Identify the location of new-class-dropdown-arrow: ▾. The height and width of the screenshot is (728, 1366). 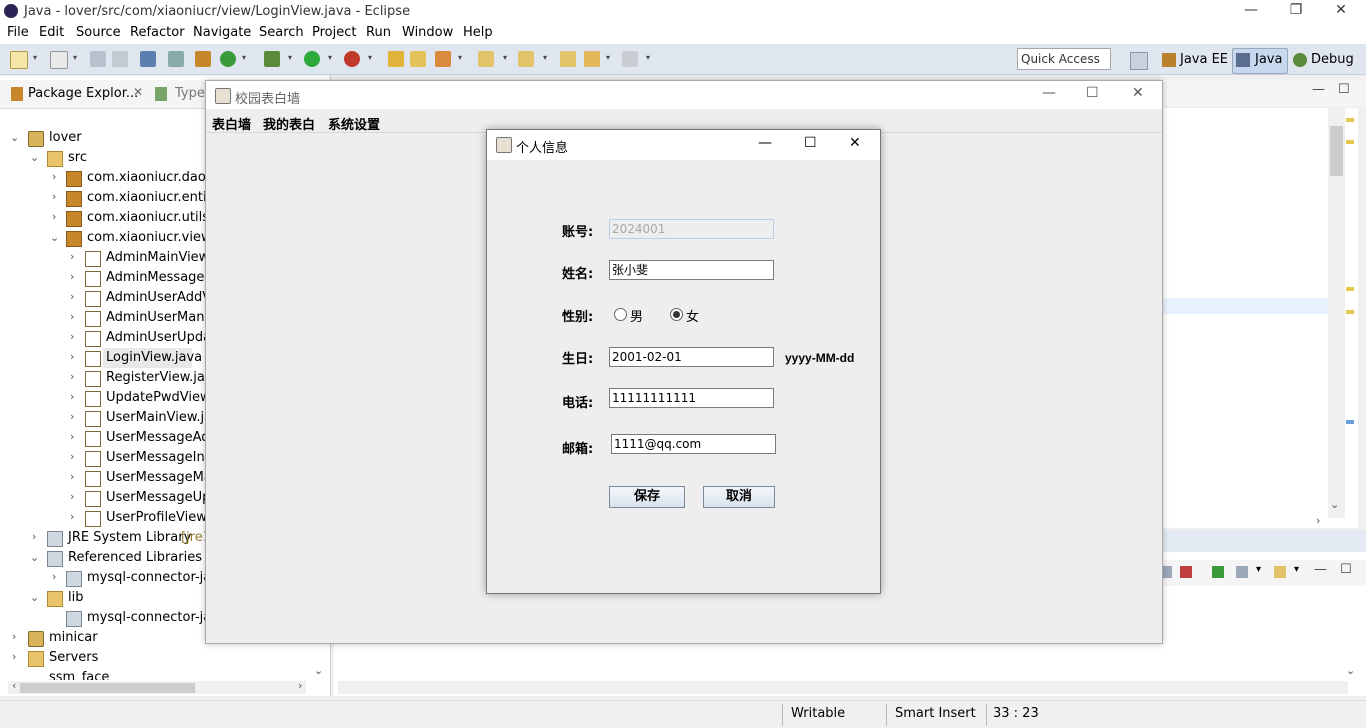
(244, 57).